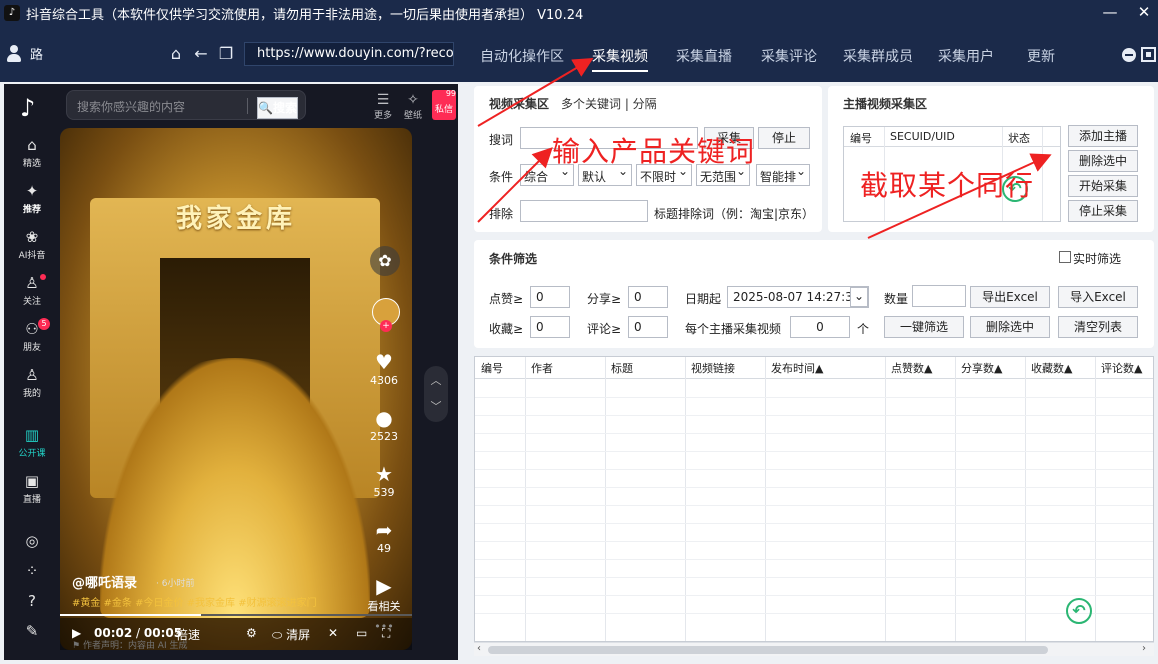 Image resolution: width=1158 pixels, height=664 pixels. I want to click on video-progress-bar, so click(236, 615).